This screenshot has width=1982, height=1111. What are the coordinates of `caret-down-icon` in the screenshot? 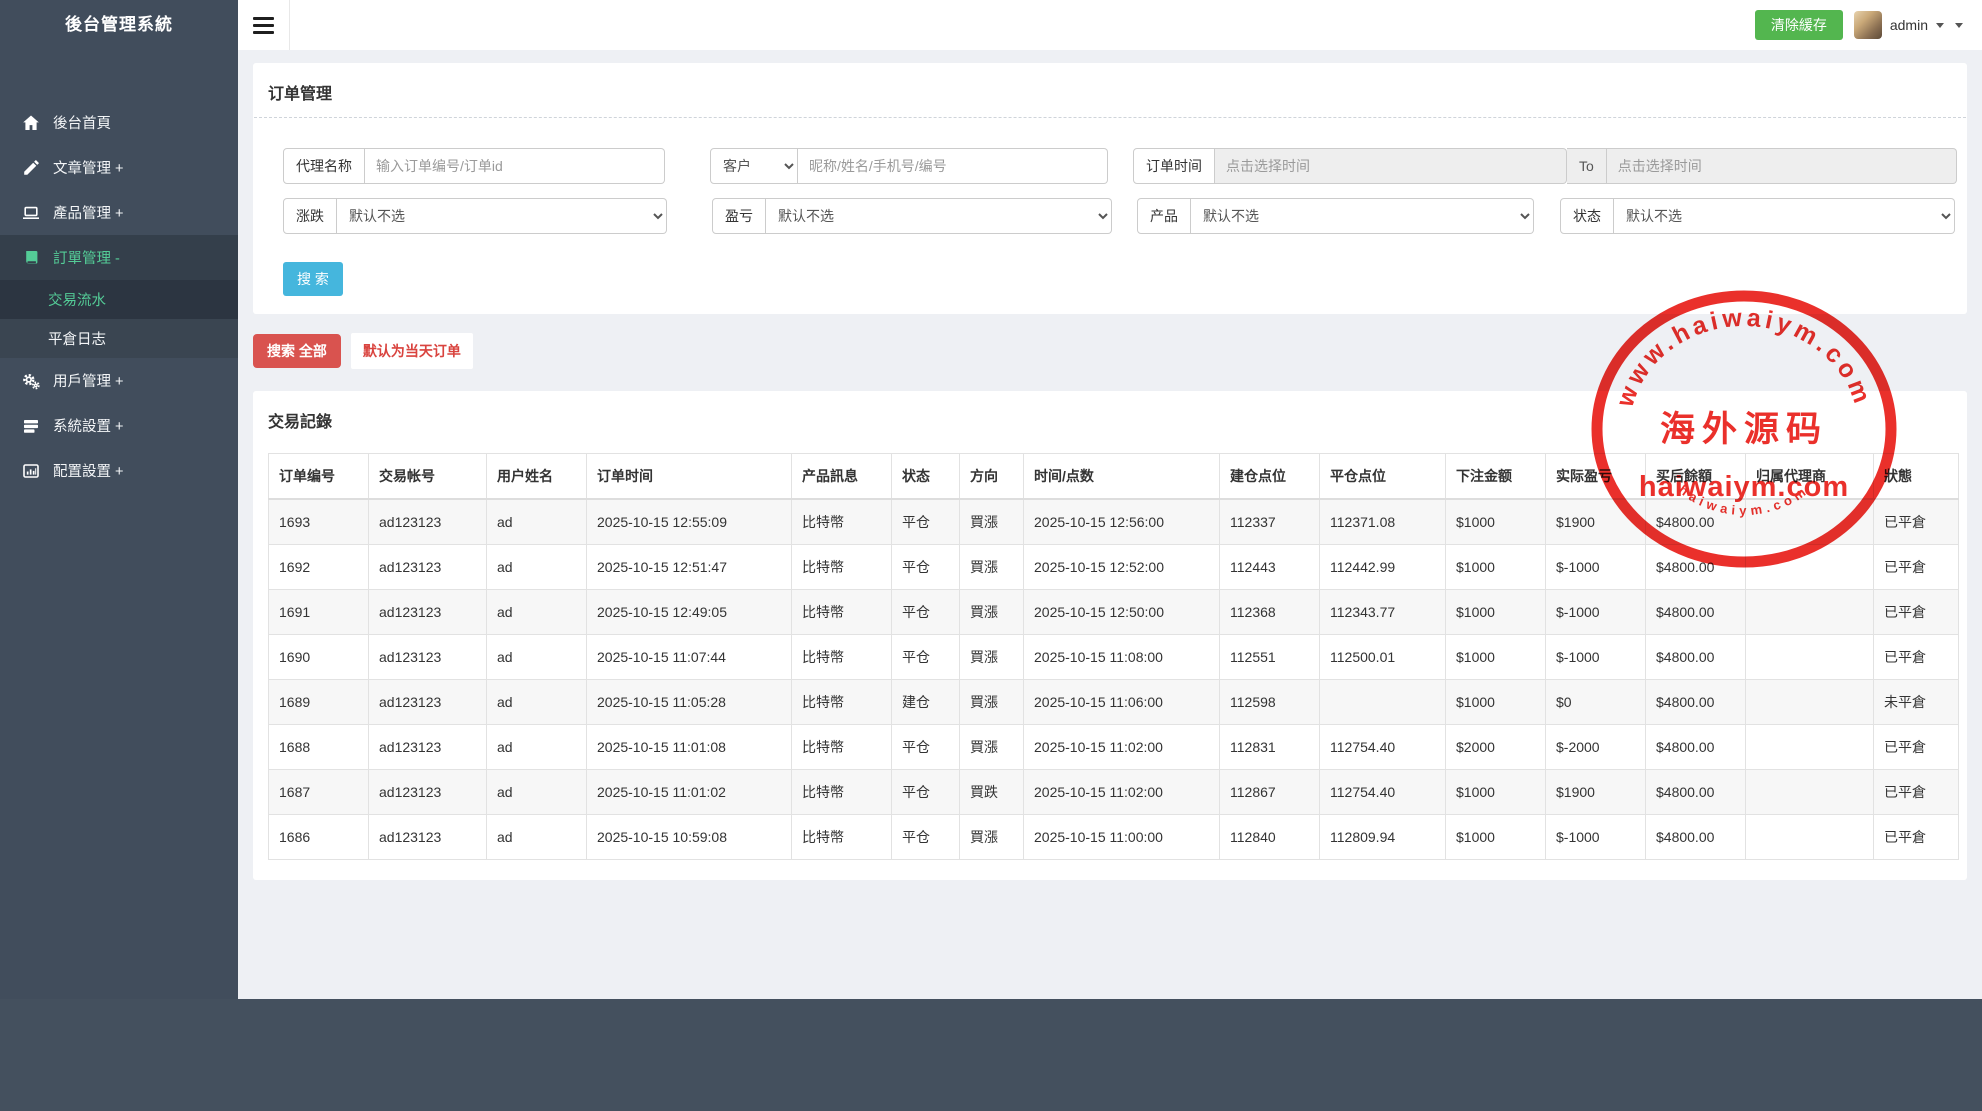 It's located at (1959, 27).